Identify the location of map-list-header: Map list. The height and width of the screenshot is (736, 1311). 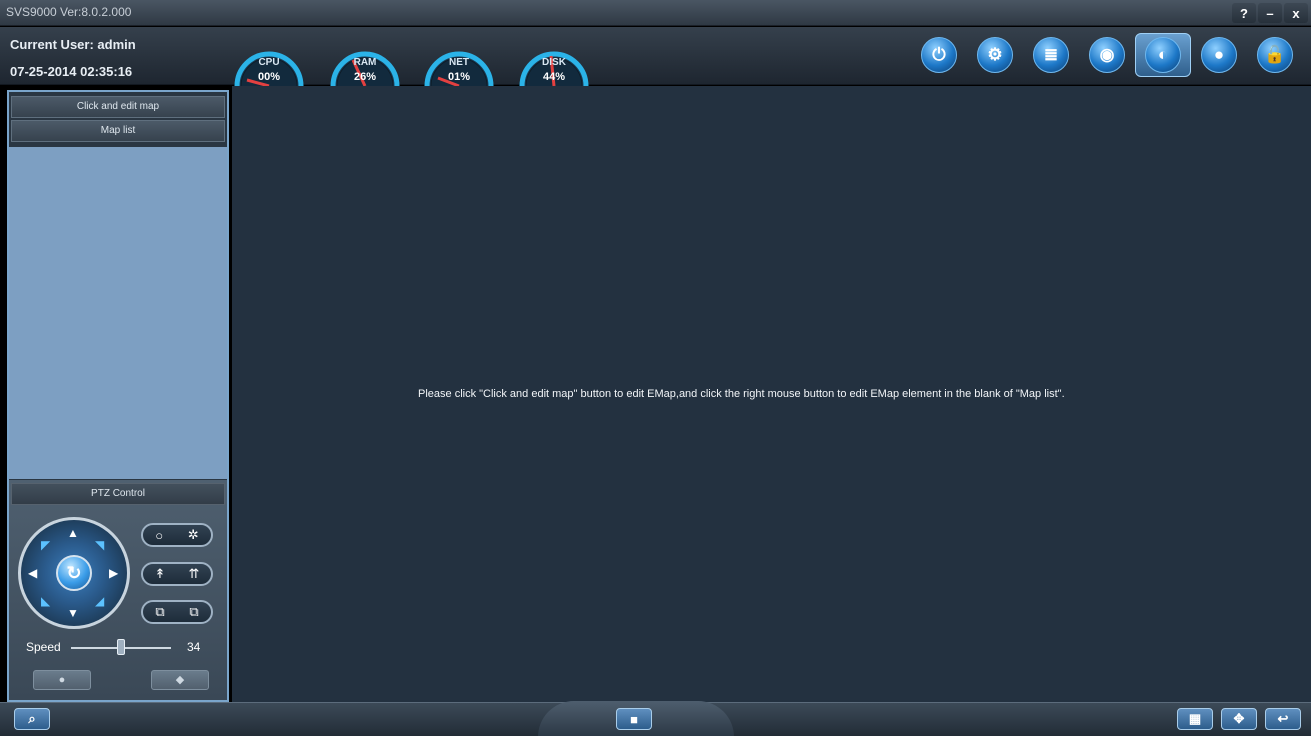
(118, 131).